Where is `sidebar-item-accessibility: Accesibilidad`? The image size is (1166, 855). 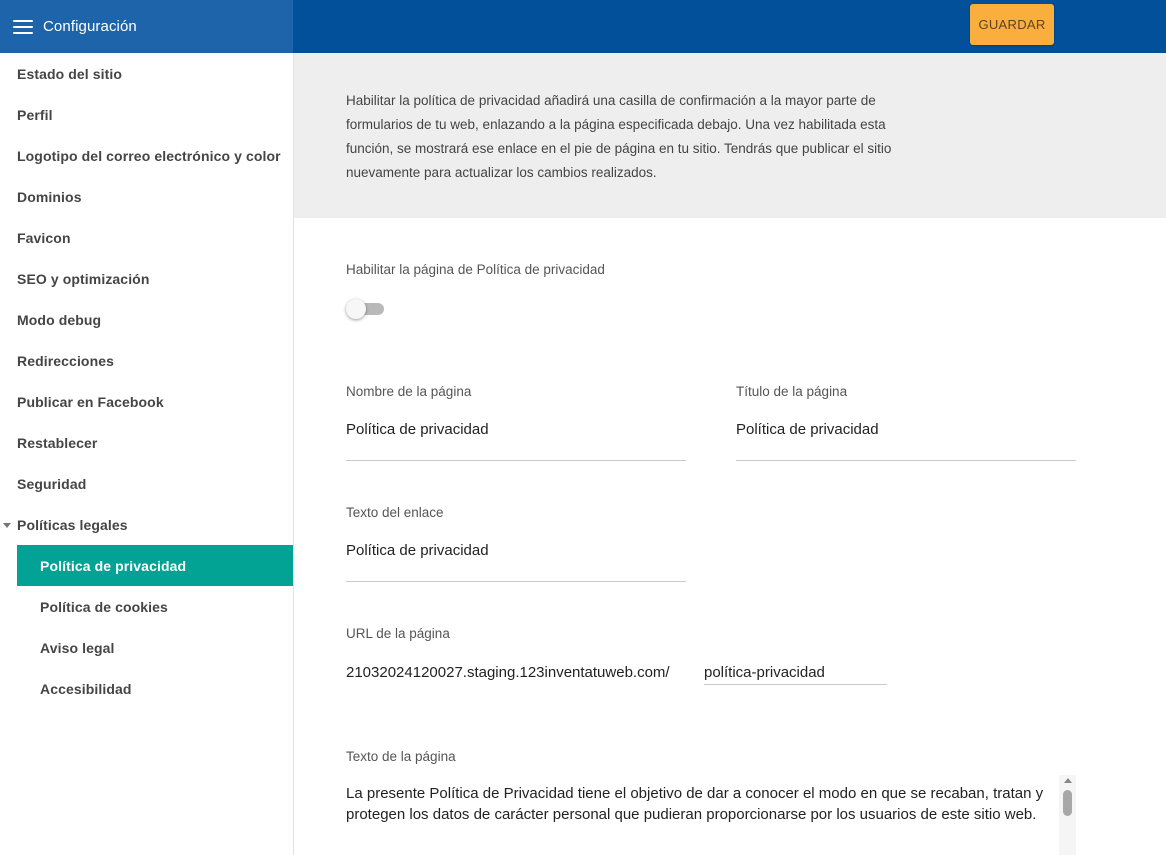
sidebar-item-accessibility: Accesibilidad is located at coordinates (155, 688).